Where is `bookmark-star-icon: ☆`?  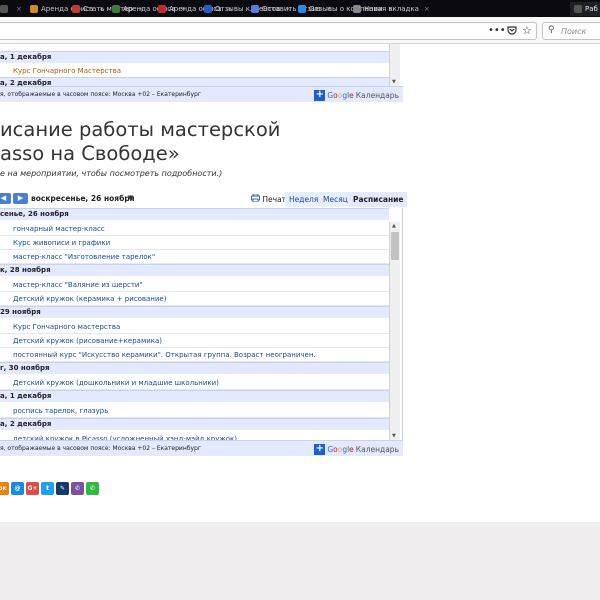
bookmark-star-icon: ☆ is located at coordinates (527, 30).